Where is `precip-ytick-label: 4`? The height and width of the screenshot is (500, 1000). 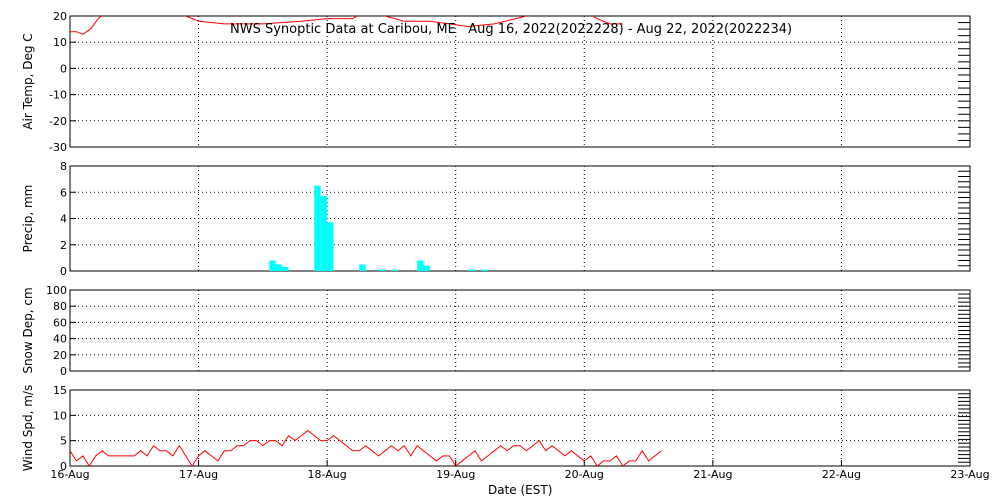
precip-ytick-label: 4 is located at coordinates (63, 219).